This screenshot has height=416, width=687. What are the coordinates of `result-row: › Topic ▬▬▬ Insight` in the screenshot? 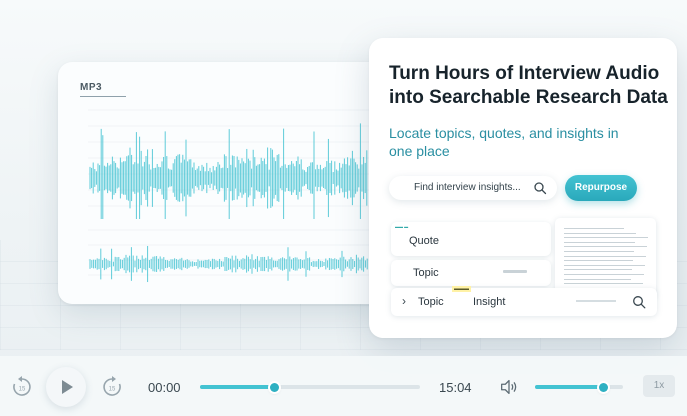 It's located at (524, 301).